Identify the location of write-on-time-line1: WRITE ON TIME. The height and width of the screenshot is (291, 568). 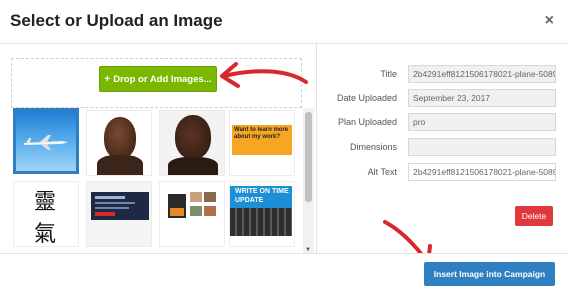
(262, 191).